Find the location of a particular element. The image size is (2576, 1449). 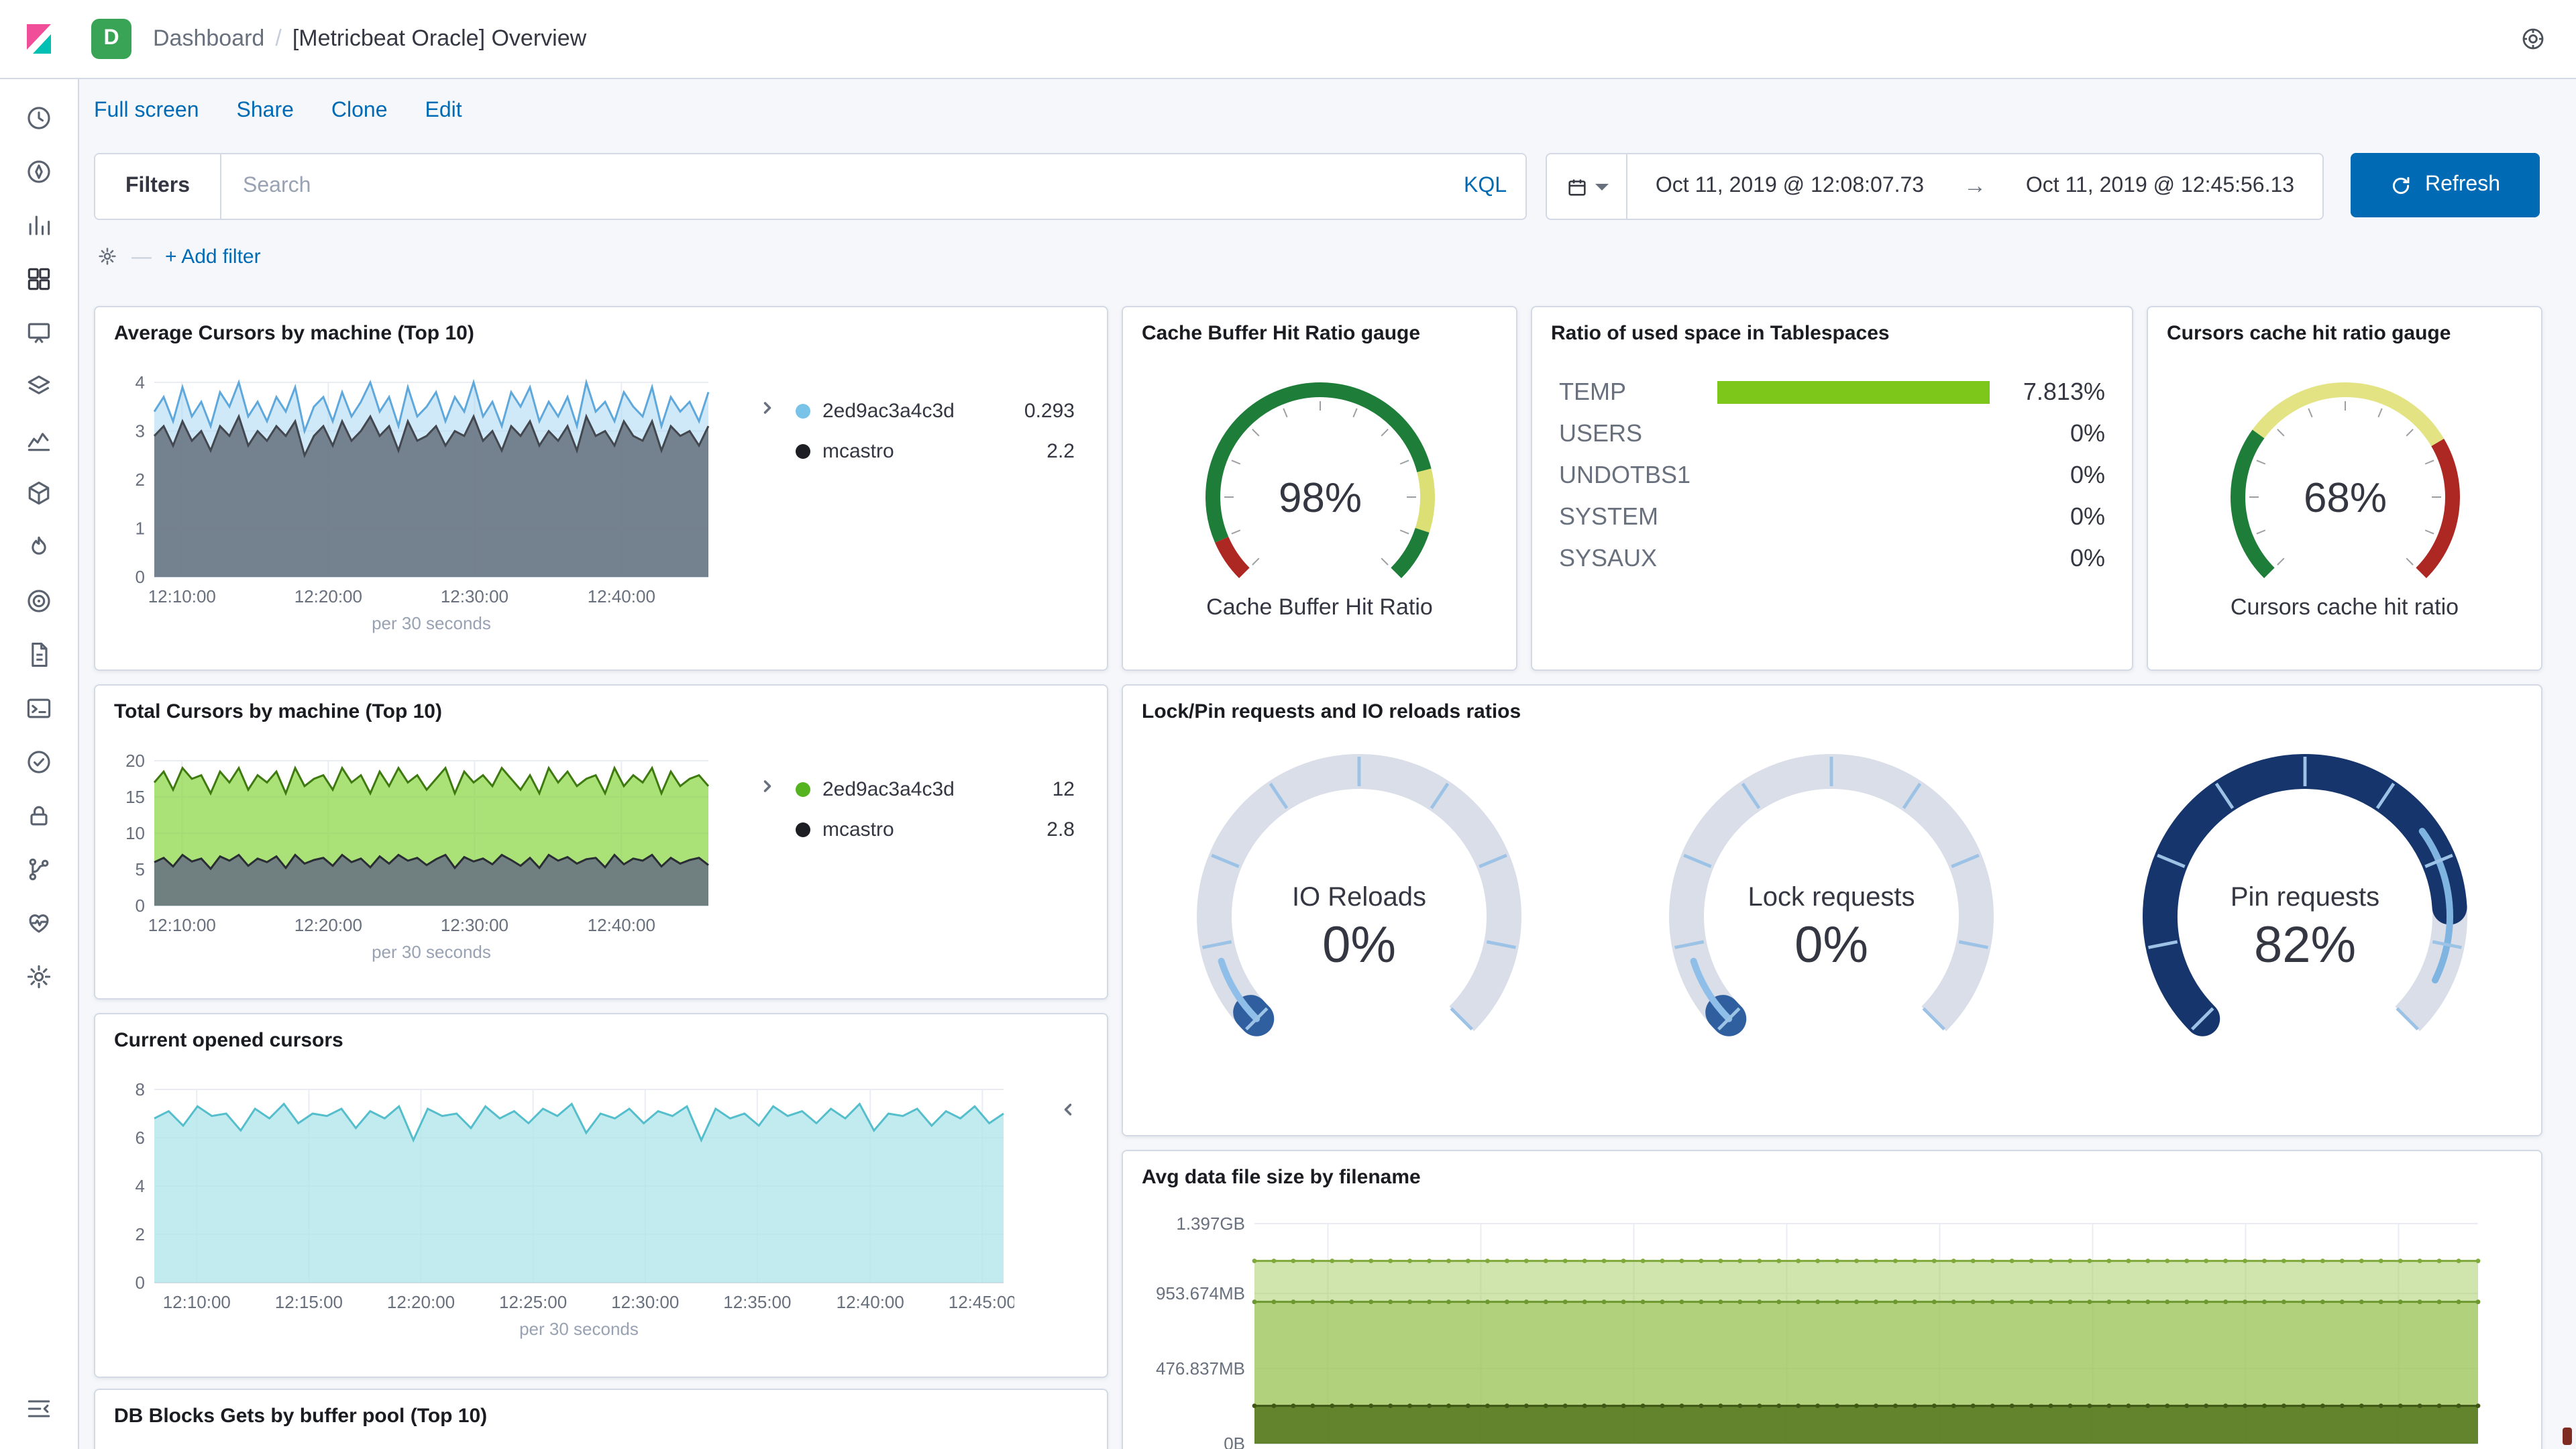

sidebar-machine-learning-icon is located at coordinates (39, 440).